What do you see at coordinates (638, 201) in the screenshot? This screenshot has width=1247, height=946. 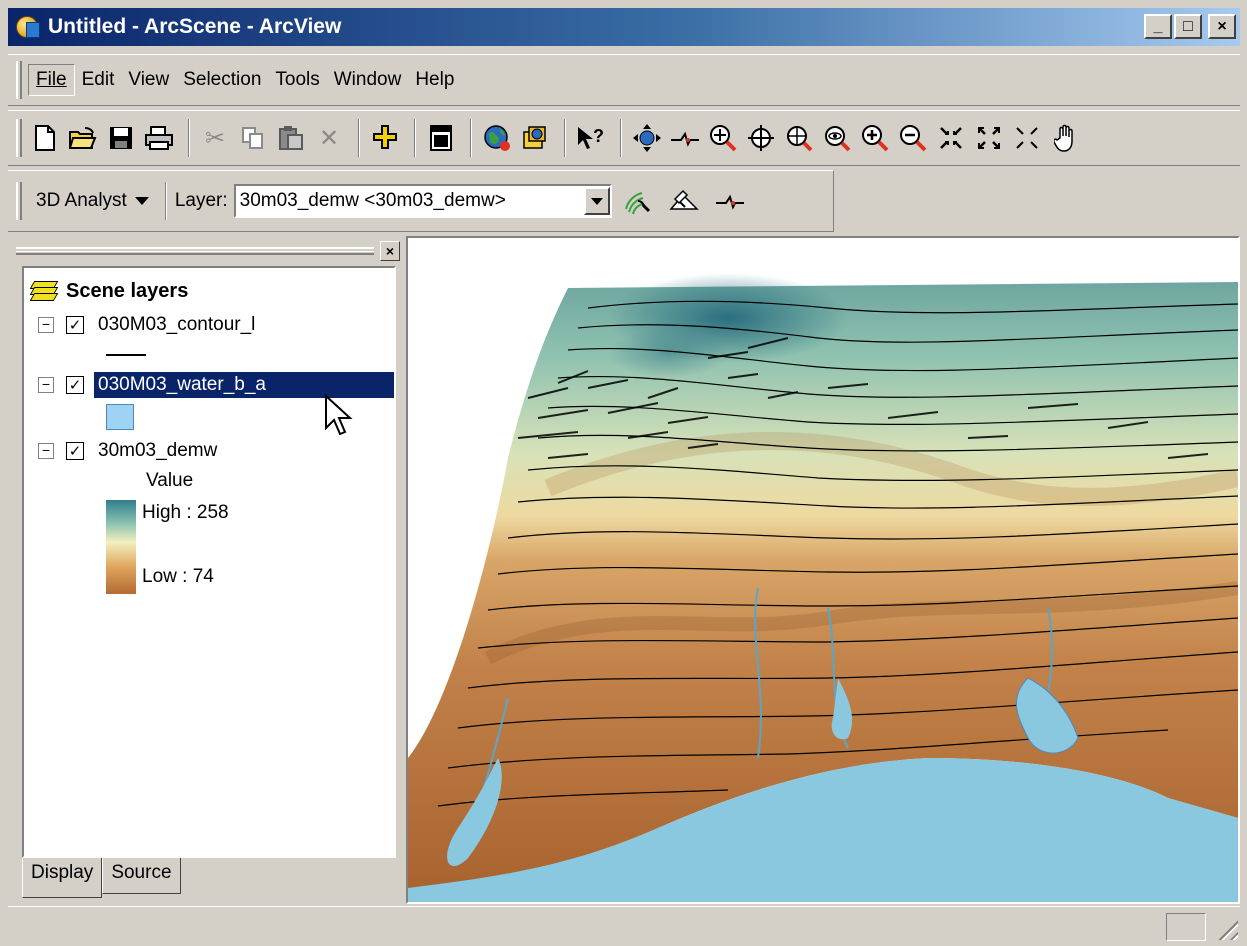 I see `contour-tool-icon` at bounding box center [638, 201].